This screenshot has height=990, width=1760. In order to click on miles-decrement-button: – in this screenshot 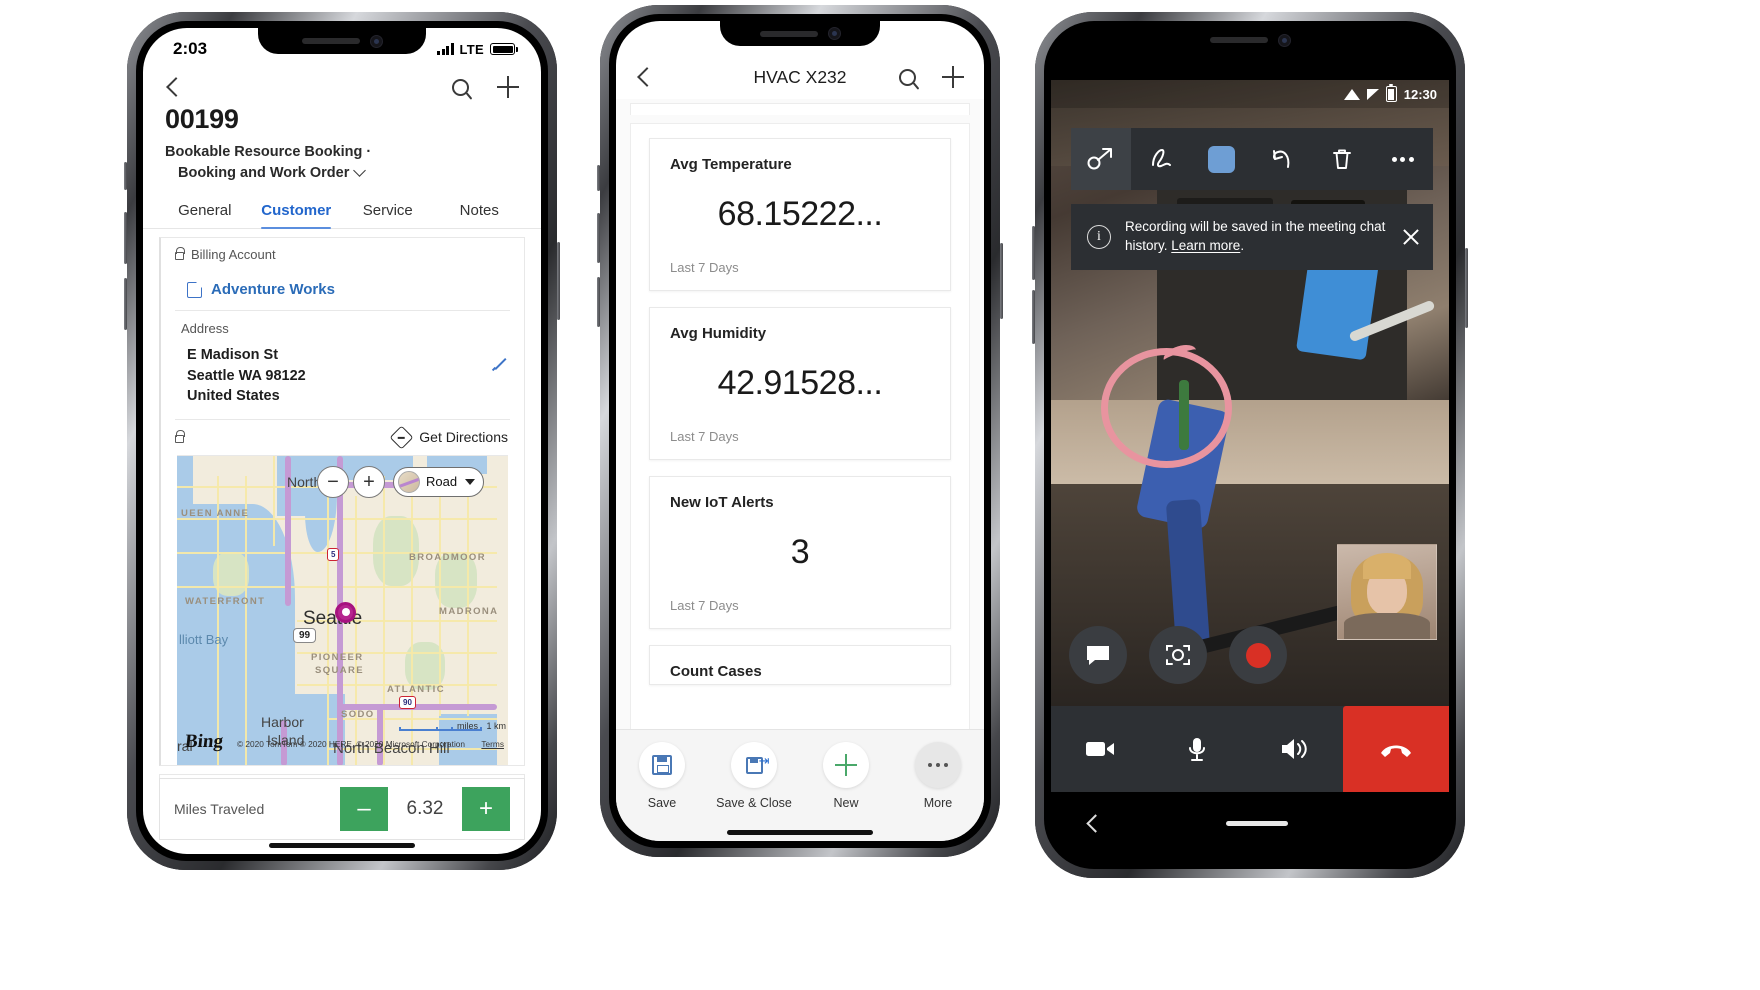, I will do `click(364, 809)`.